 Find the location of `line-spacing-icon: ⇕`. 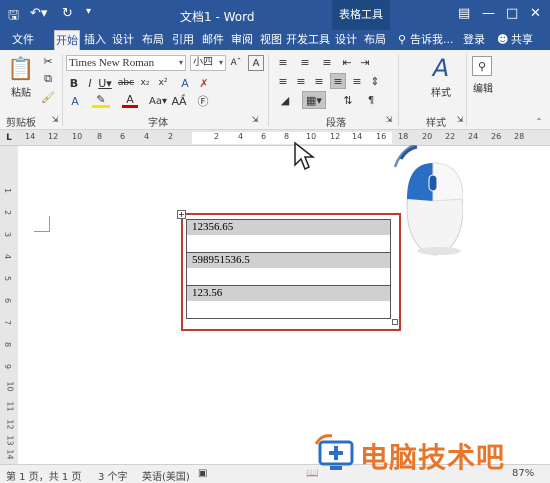

line-spacing-icon: ⇕ is located at coordinates (375, 81).